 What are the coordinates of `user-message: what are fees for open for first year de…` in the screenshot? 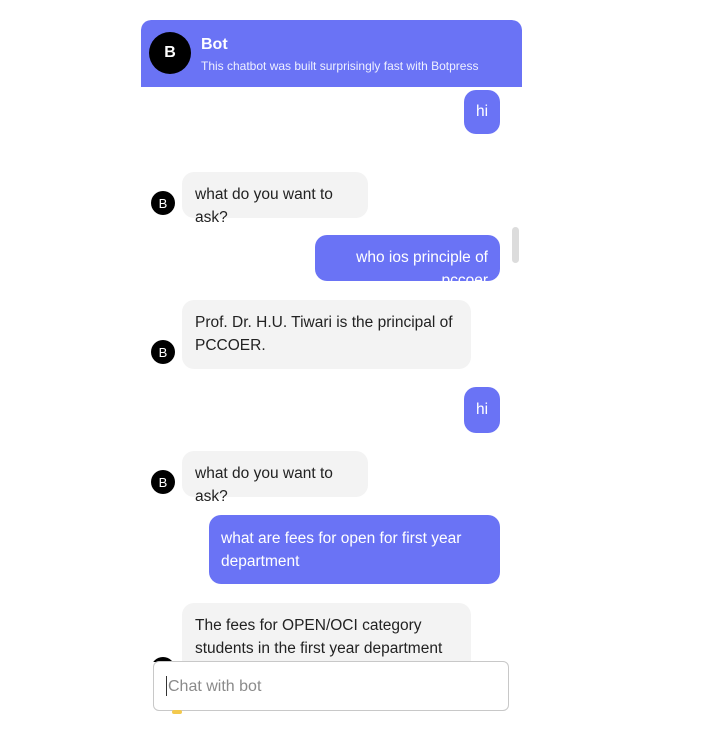 It's located at (354, 549).